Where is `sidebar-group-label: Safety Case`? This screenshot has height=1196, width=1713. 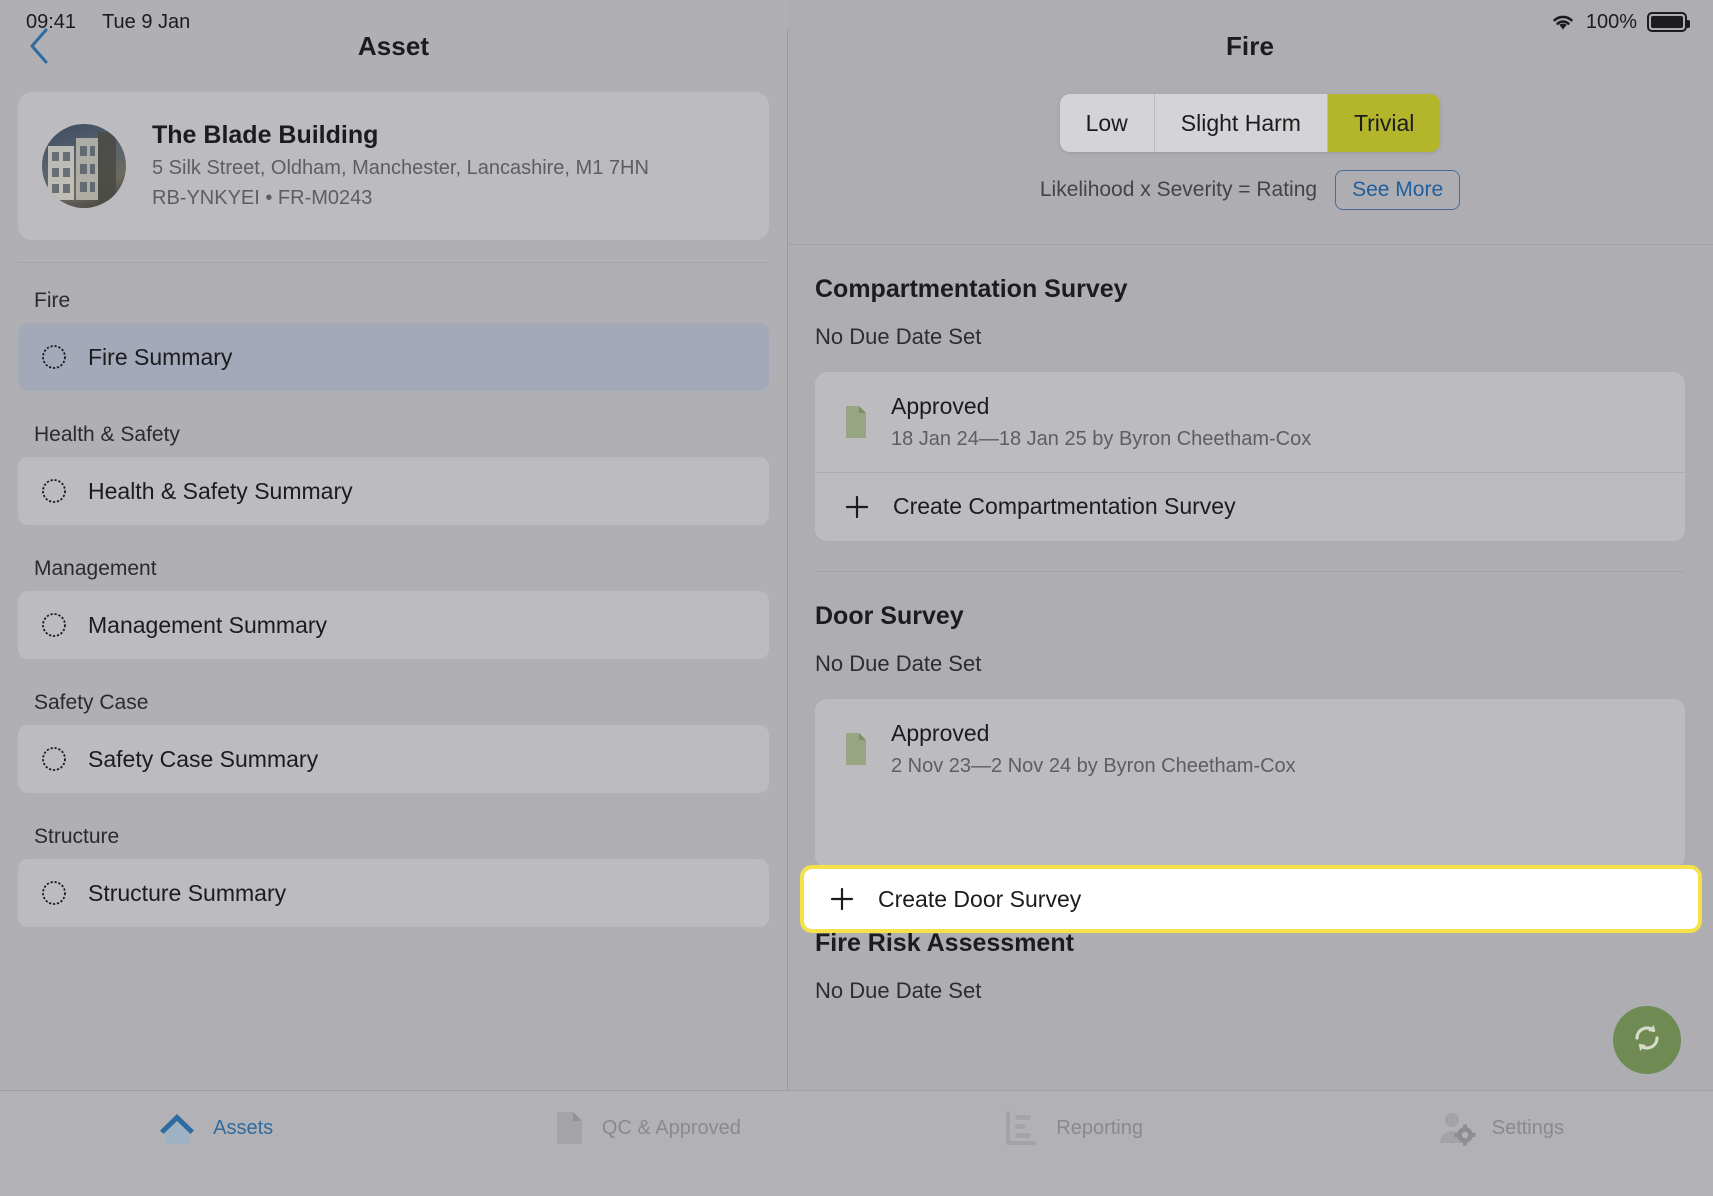
sidebar-group-label: Safety Case is located at coordinates (91, 702).